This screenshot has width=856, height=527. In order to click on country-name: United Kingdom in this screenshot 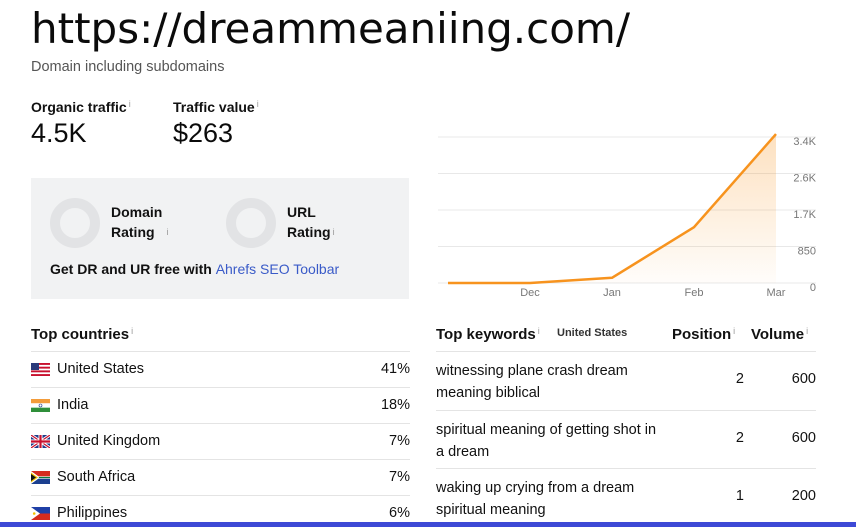, I will do `click(109, 441)`.